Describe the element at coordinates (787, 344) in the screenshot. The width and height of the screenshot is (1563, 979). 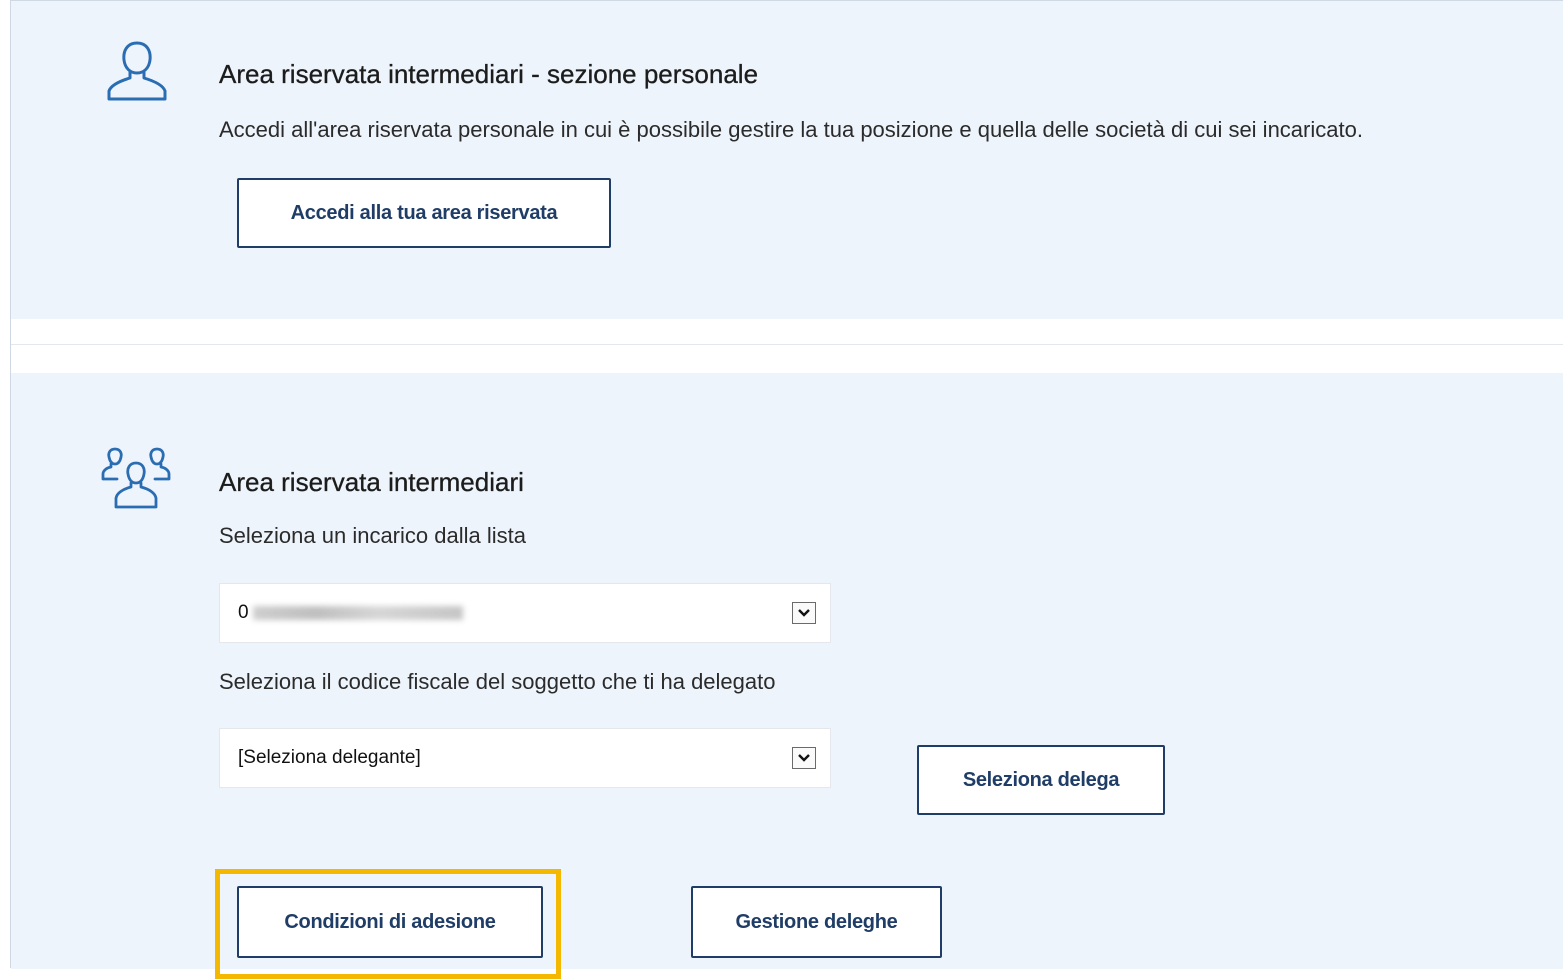
I see `divider` at that location.